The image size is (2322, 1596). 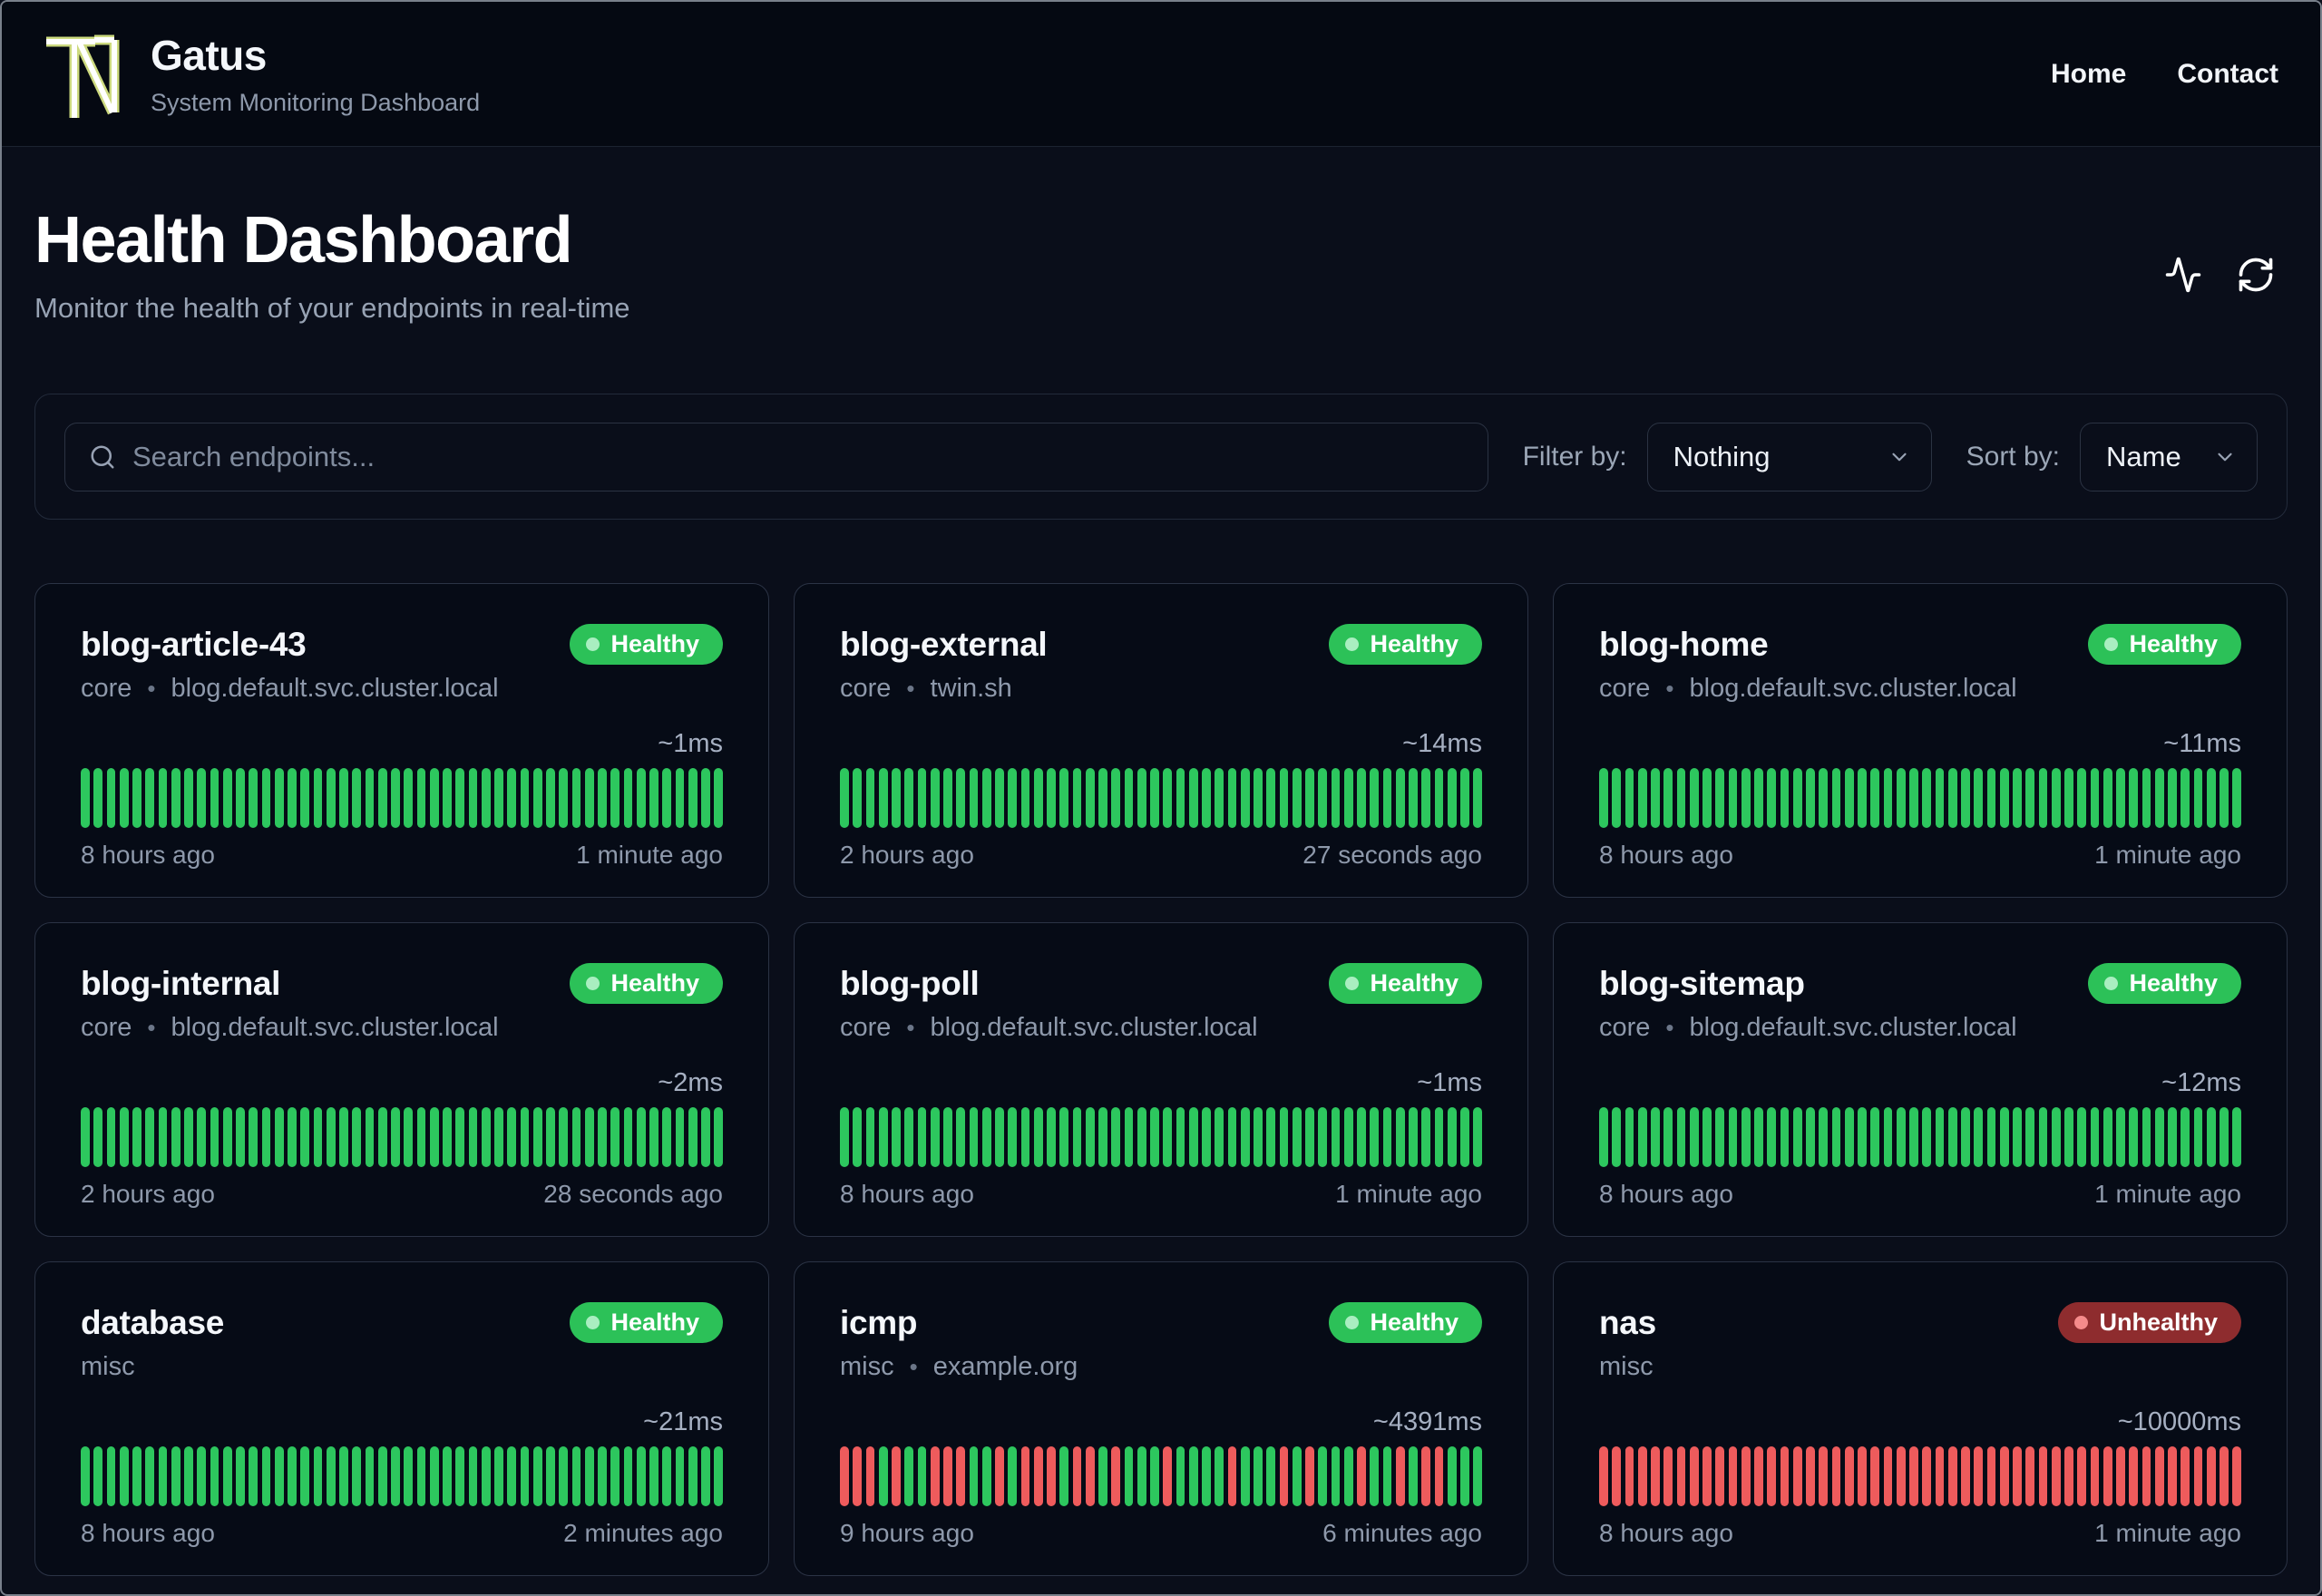 I want to click on status-dot-icon, so click(x=593, y=983).